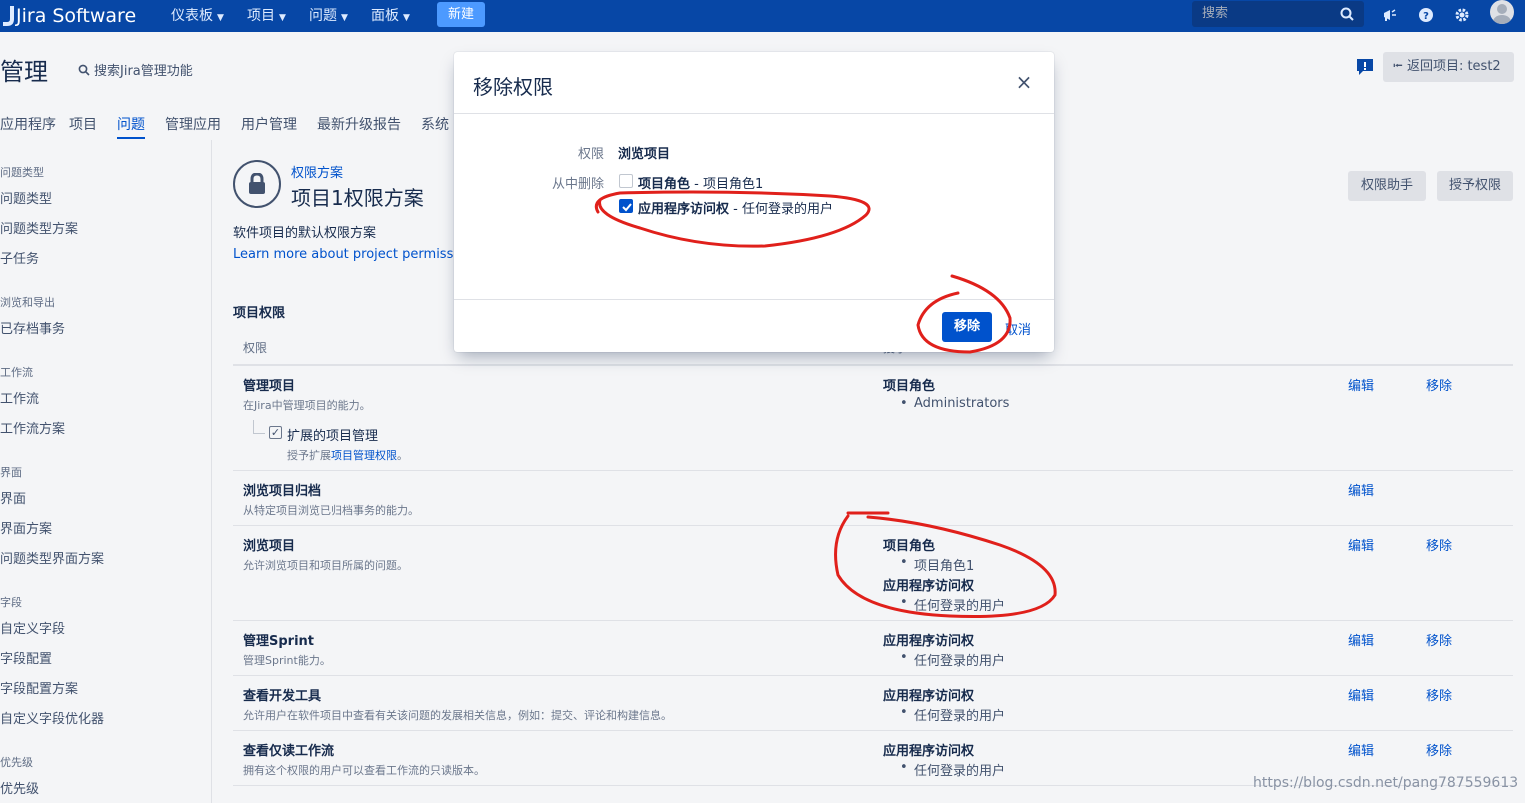 This screenshot has height=803, width=1525. What do you see at coordinates (626, 181) in the screenshot?
I see `project-role-checkbox` at bounding box center [626, 181].